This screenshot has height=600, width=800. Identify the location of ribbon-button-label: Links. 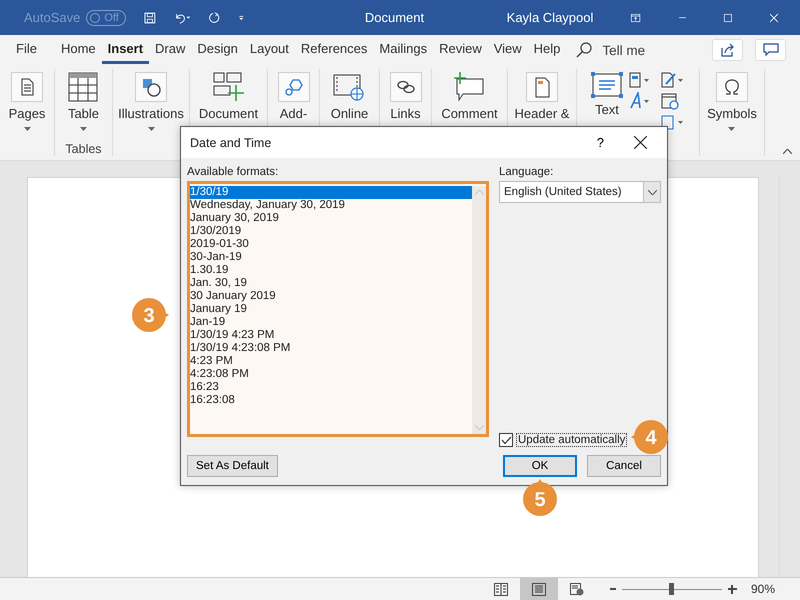
(405, 113).